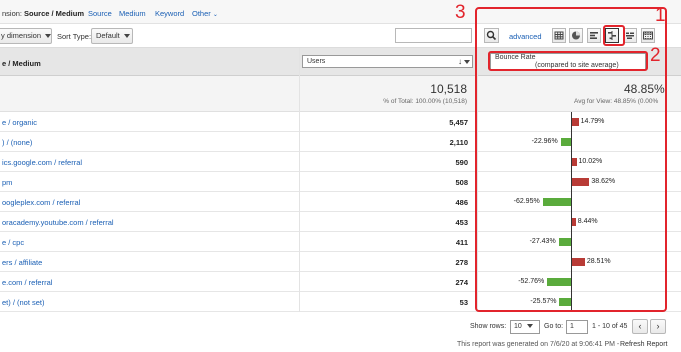  Describe the element at coordinates (132, 13) in the screenshot. I see `dimension-option-medium: Medium` at that location.